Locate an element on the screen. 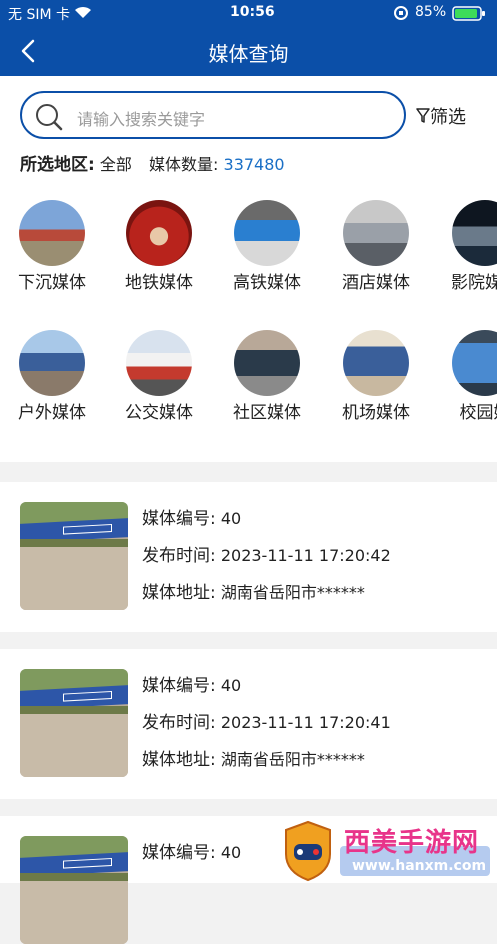 The width and height of the screenshot is (497, 944). category-subway: 地铁媒体 is located at coordinates (159, 246).